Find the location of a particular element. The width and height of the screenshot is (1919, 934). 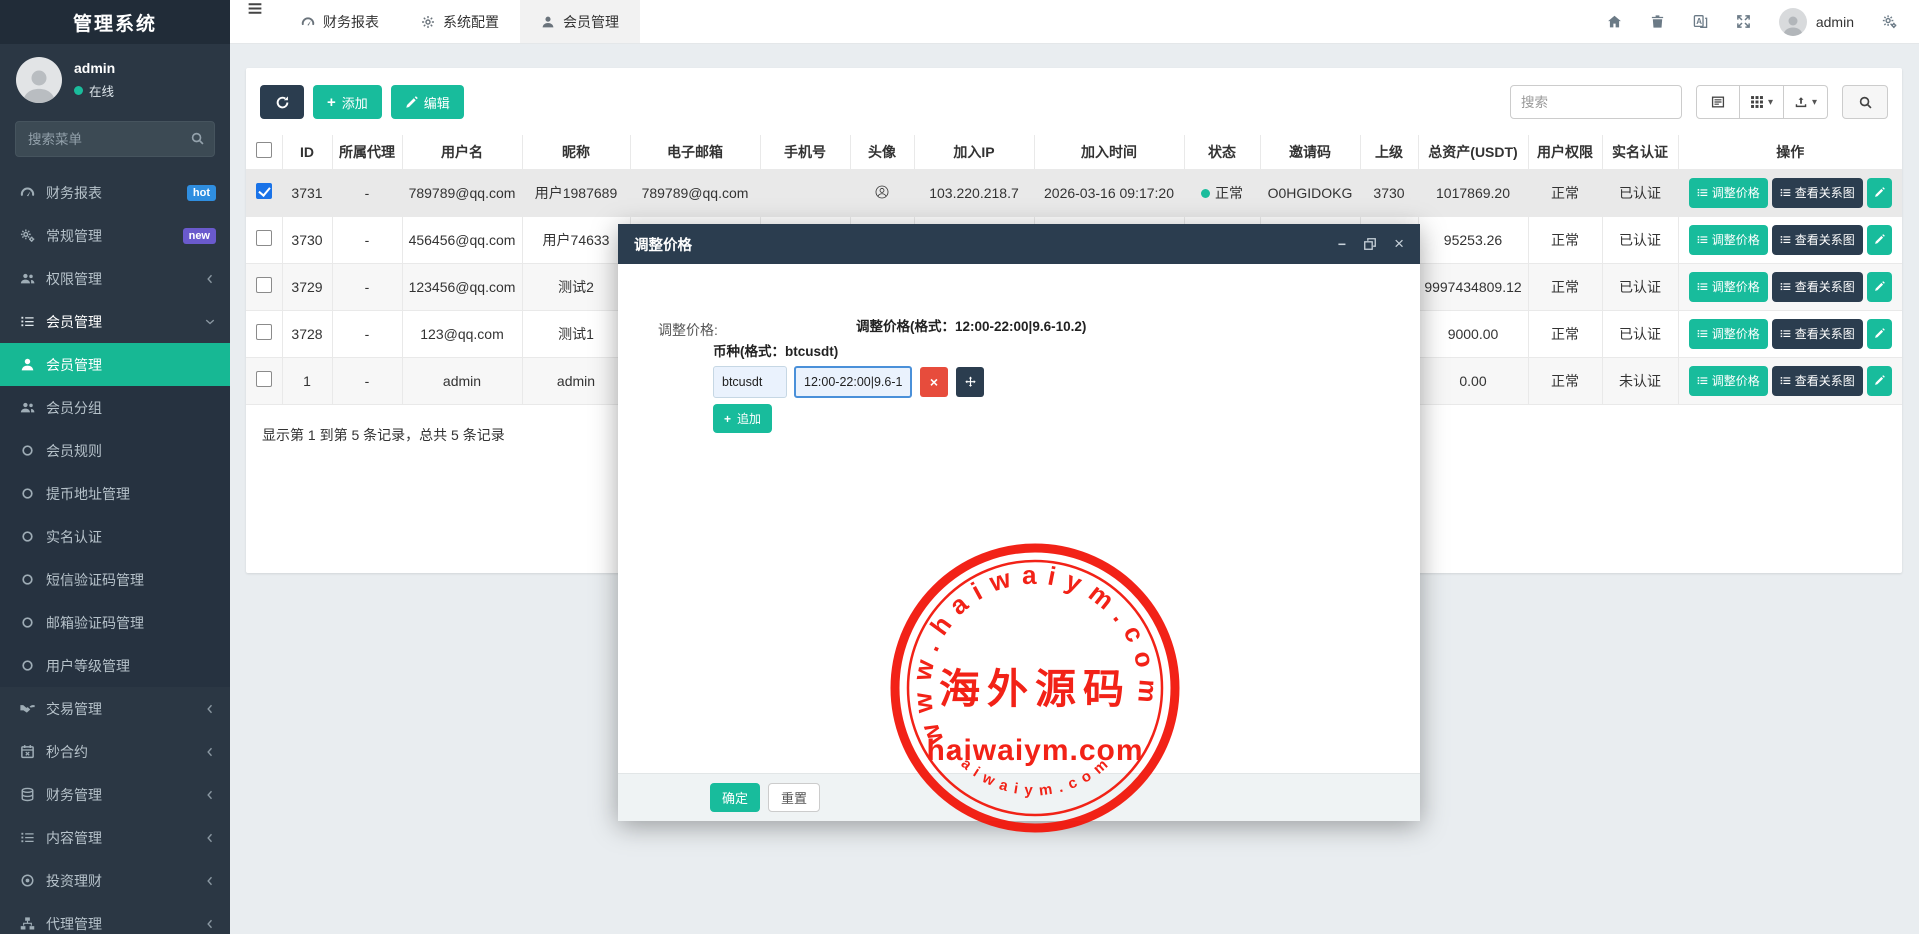

column-header: 上级 is located at coordinates (1389, 152).